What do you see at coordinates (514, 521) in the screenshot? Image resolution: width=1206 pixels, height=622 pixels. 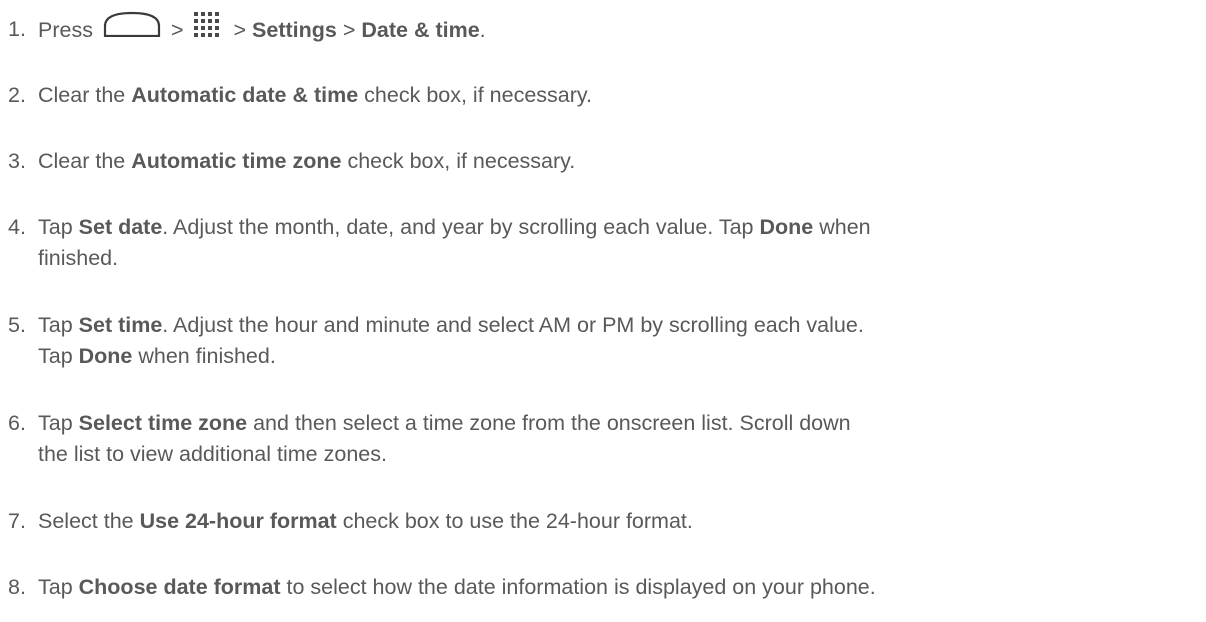 I see `step-text-post: check box to use the 24-hour format.` at bounding box center [514, 521].